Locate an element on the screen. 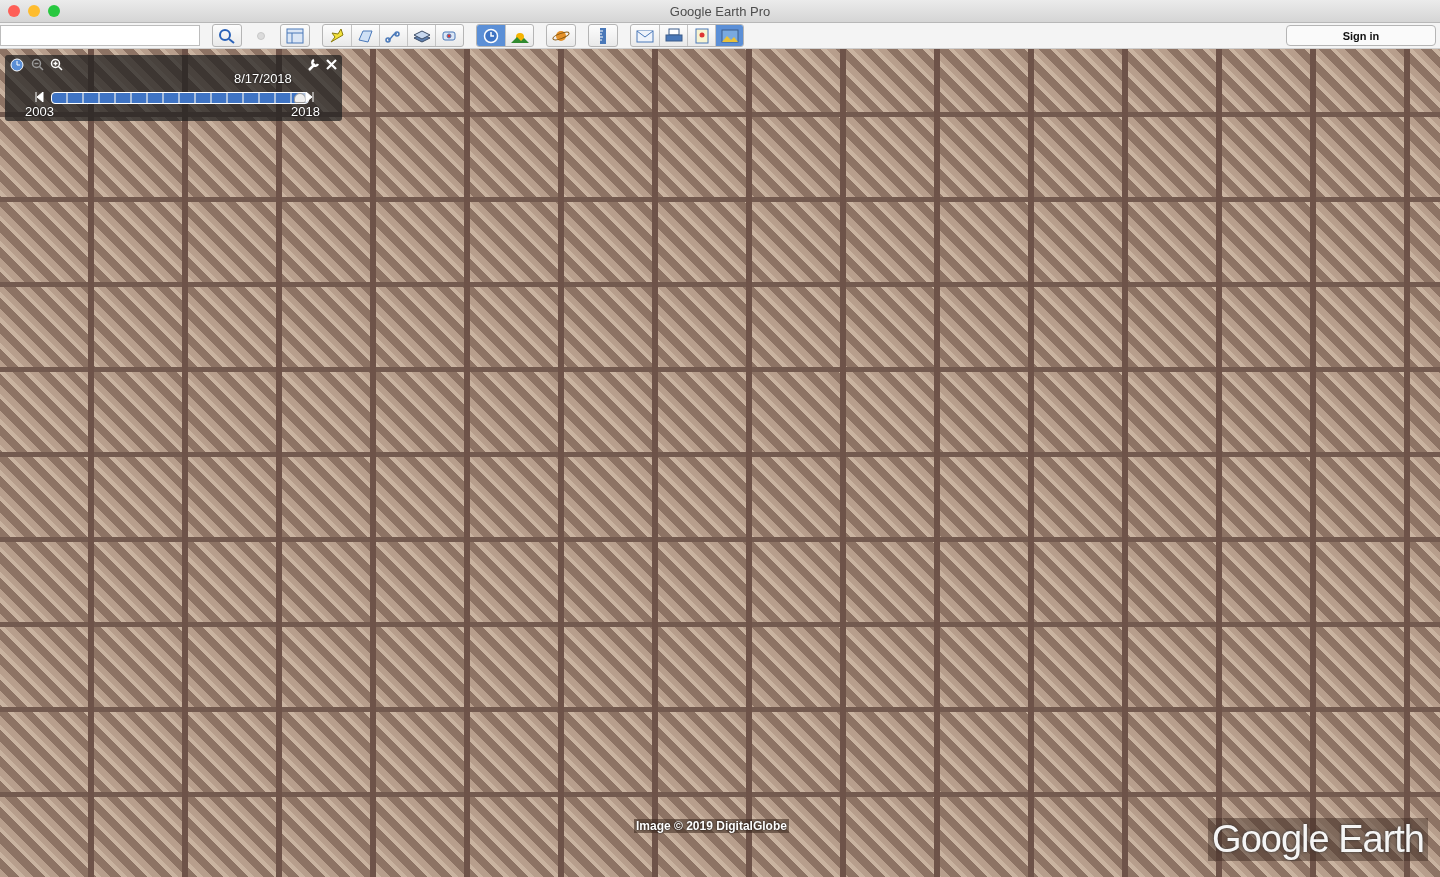 Image resolution: width=1440 pixels, height=877 pixels. image-icon is located at coordinates (729, 35).